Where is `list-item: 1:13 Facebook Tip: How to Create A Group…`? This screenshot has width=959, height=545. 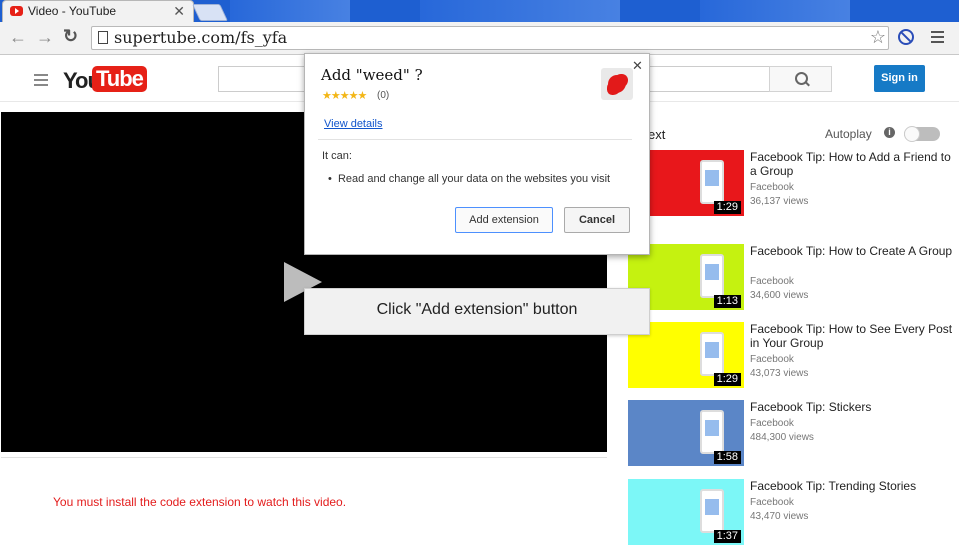
list-item: 1:13 Facebook Tip: How to Create A Group… is located at coordinates (793, 280).